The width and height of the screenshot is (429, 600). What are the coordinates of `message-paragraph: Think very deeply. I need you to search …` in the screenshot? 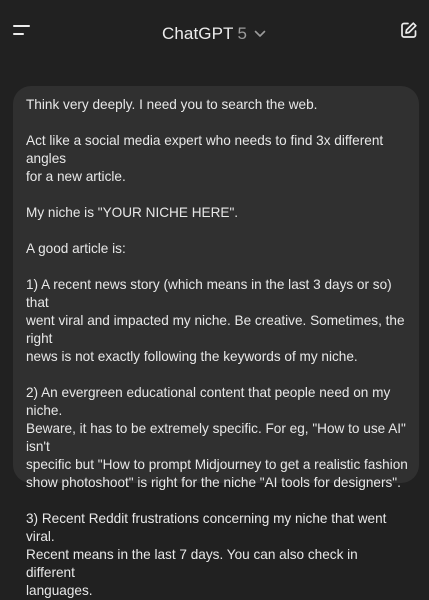 It's located at (172, 104).